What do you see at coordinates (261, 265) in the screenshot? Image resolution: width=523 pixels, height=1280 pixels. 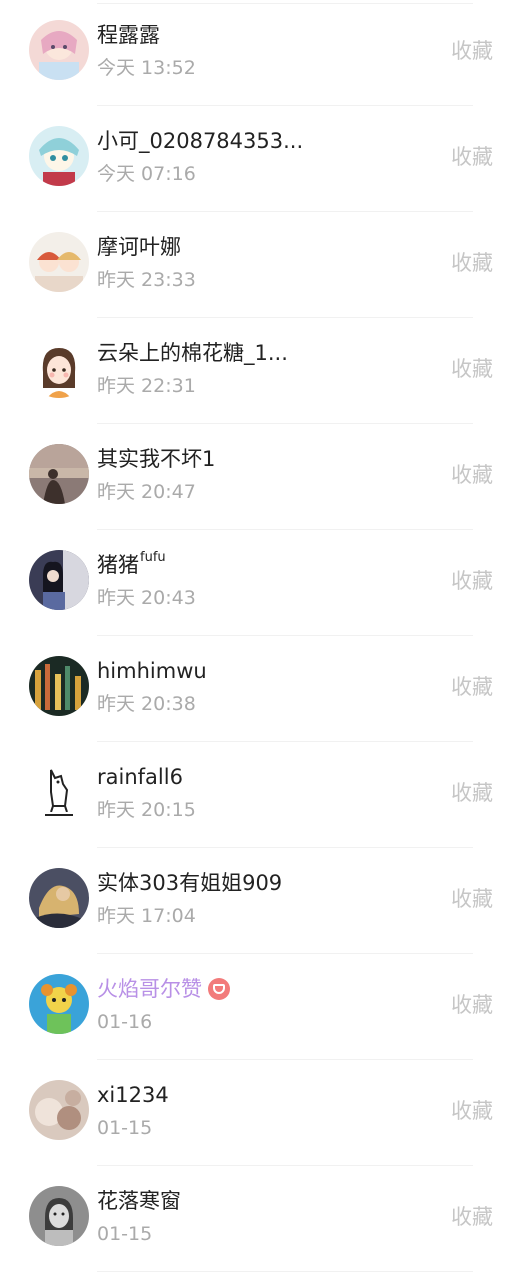 I see `list-item: 摩诃叶娜 昨天 23:33 收藏` at bounding box center [261, 265].